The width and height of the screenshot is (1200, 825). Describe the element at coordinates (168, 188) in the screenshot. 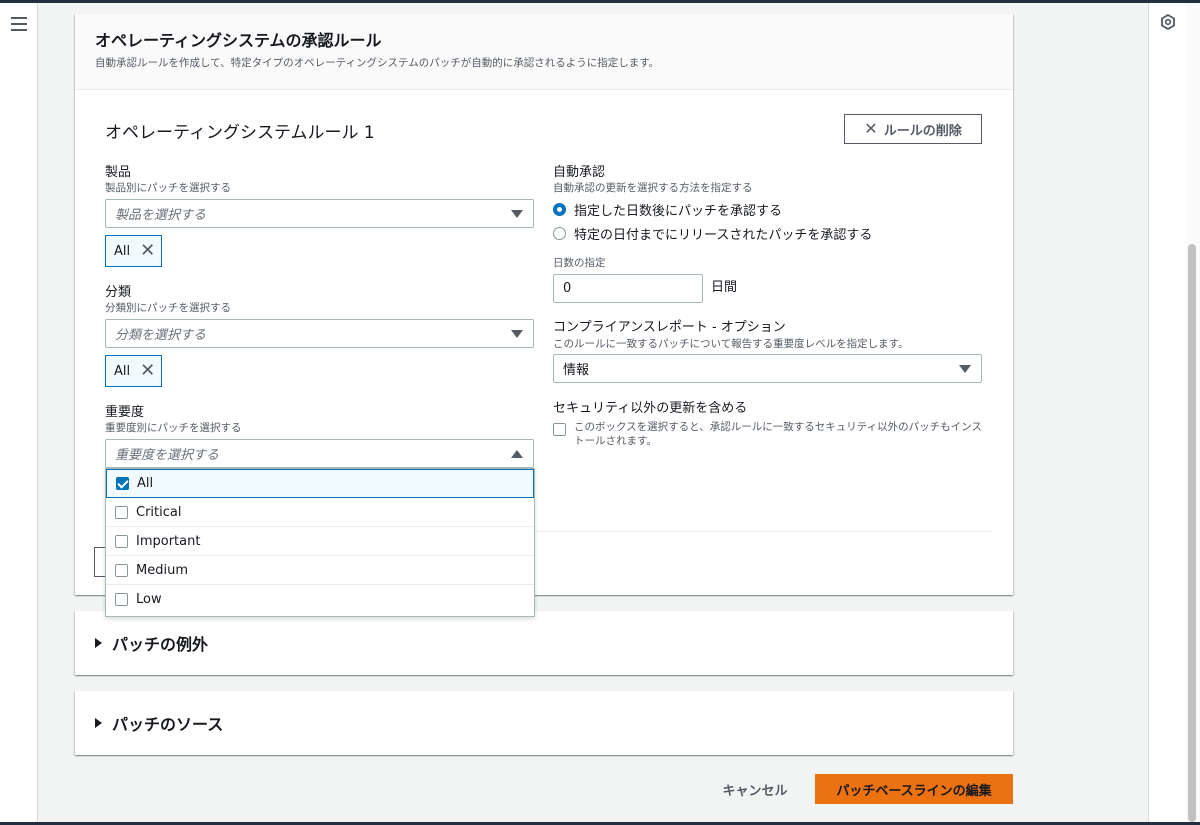

I see `product-description: 製品別にパッチを選択する` at that location.